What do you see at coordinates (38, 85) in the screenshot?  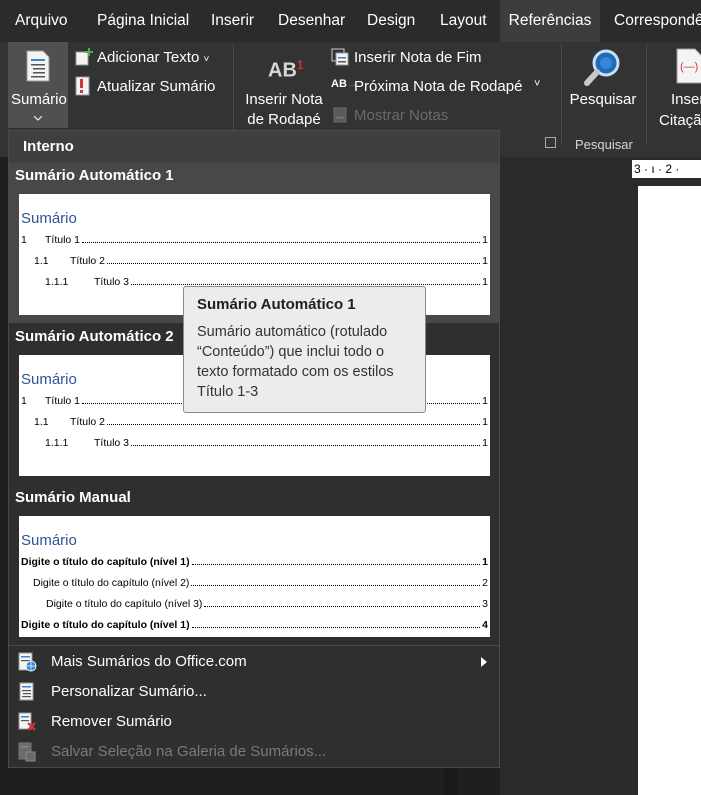 I see `sumario-button: Sumário` at bounding box center [38, 85].